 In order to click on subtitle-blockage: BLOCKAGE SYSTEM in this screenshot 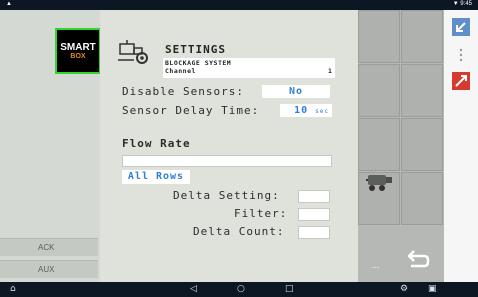, I will do `click(198, 63)`.